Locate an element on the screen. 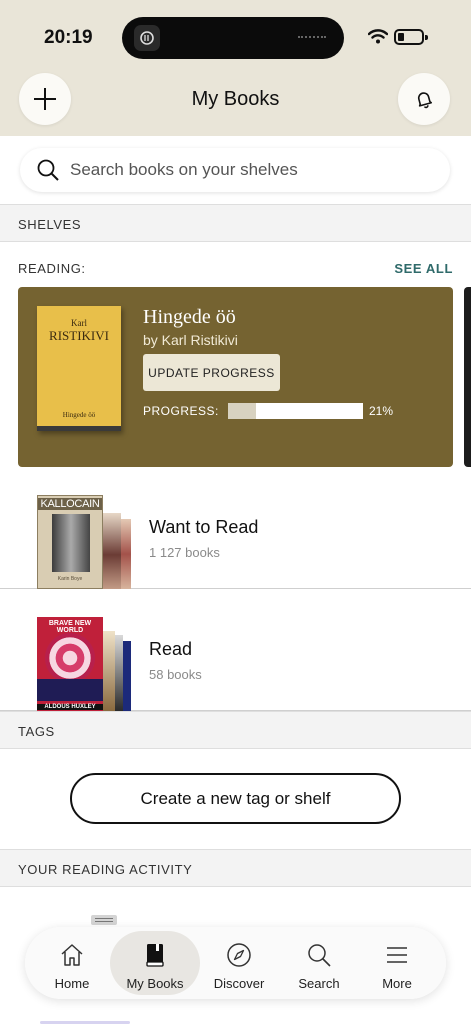 The height and width of the screenshot is (1024, 471). shelf-cover-stack: KALLOCAIN Karin Boye is located at coordinates (87, 542).